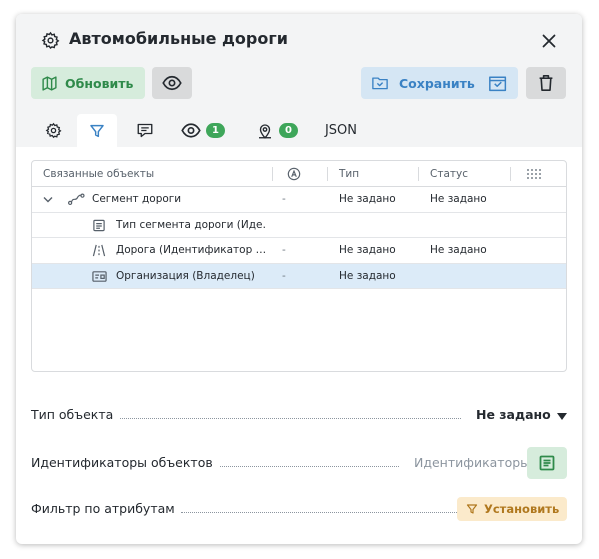 The image size is (599, 559). What do you see at coordinates (299, 200) in the screenshot?
I see `table-row: Сегмент дороги - Не задано Не задано` at bounding box center [299, 200].